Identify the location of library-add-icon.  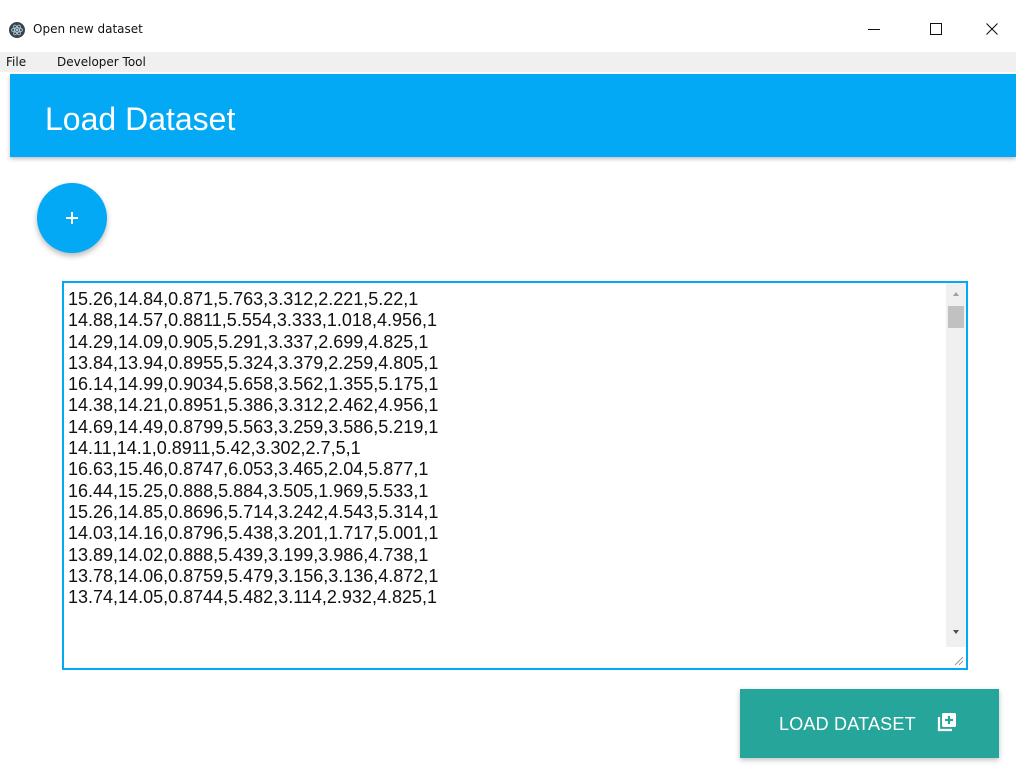
(946, 722).